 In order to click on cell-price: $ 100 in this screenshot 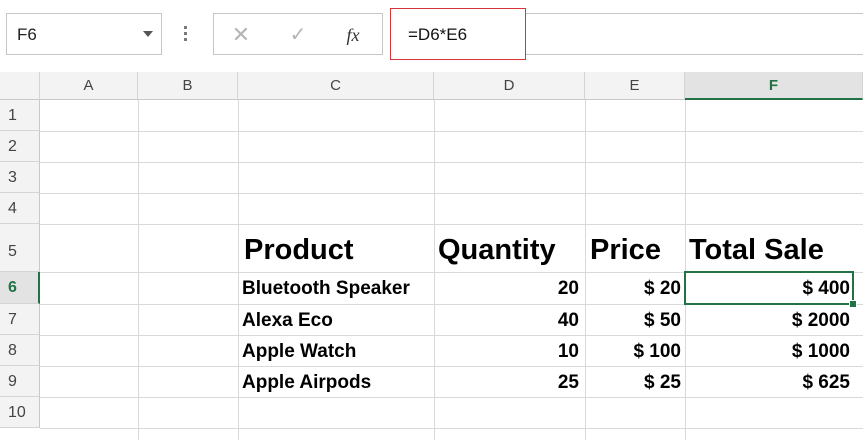, I will do `click(634, 352)`.